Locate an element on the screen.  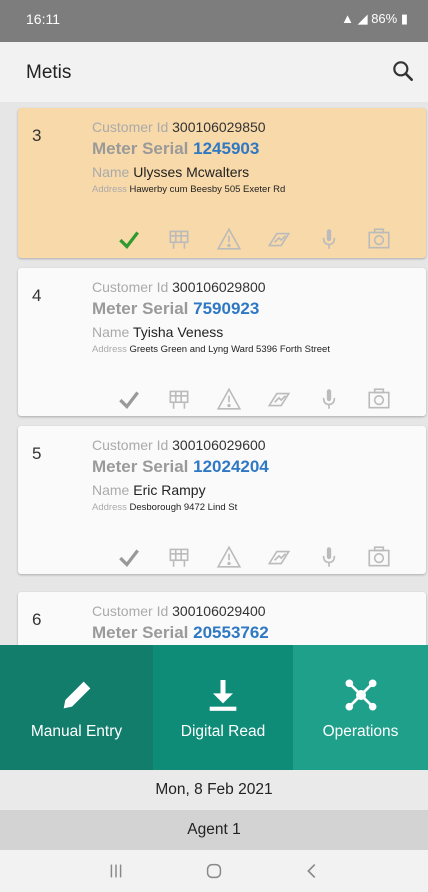
back-icon is located at coordinates (312, 871).